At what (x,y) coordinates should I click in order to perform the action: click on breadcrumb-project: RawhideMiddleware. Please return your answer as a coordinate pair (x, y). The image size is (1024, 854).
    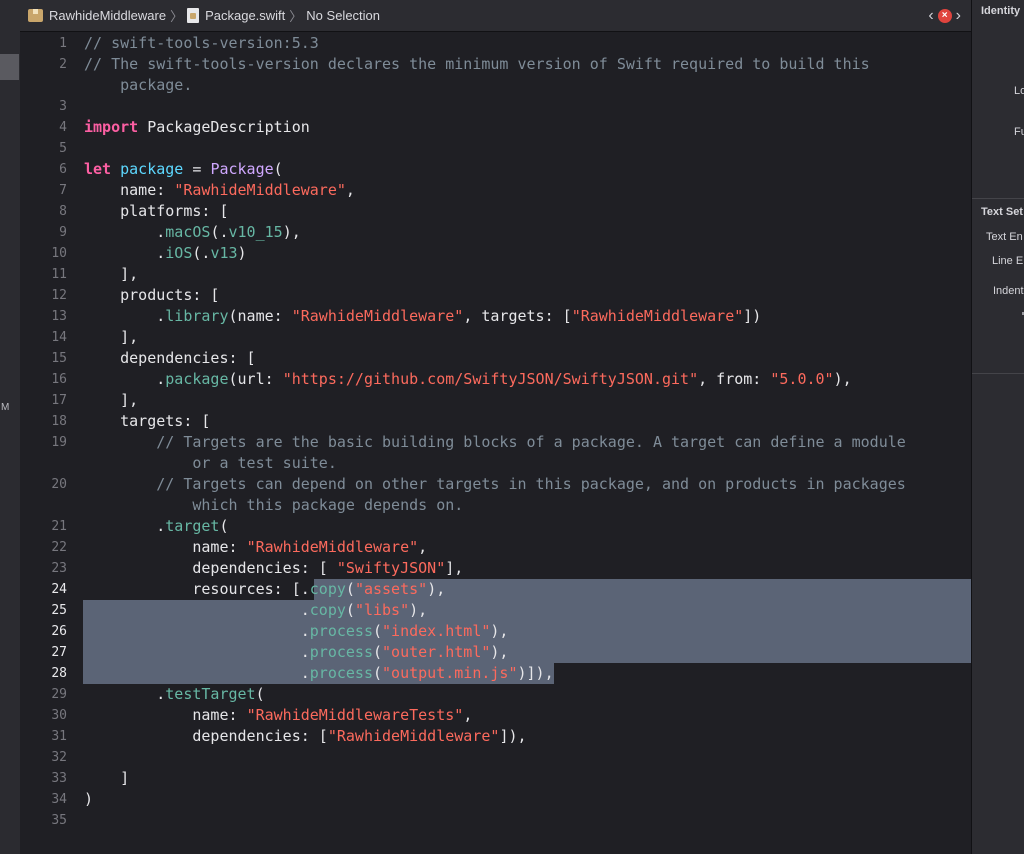
    Looking at the image, I should click on (97, 15).